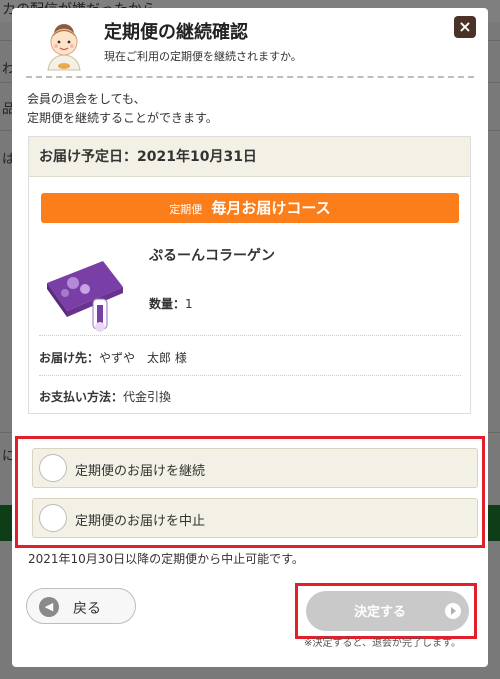 Image resolution: width=500 pixels, height=679 pixels. Describe the element at coordinates (166, 559) in the screenshot. I see `cancellation-note: 2021年10月30日以降の定期便から中止可能です。` at that location.